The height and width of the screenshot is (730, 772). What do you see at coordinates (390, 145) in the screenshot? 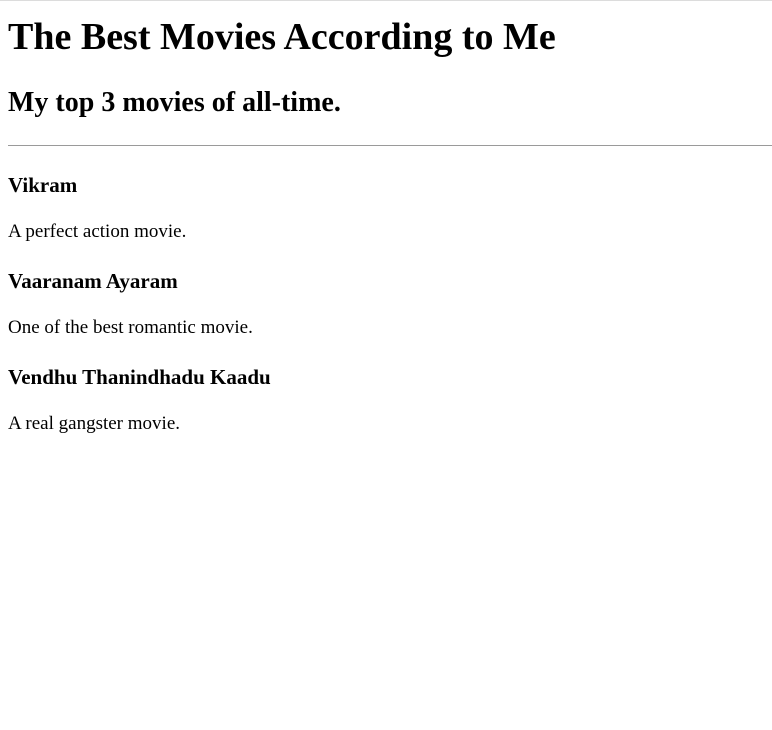
I see `divider` at bounding box center [390, 145].